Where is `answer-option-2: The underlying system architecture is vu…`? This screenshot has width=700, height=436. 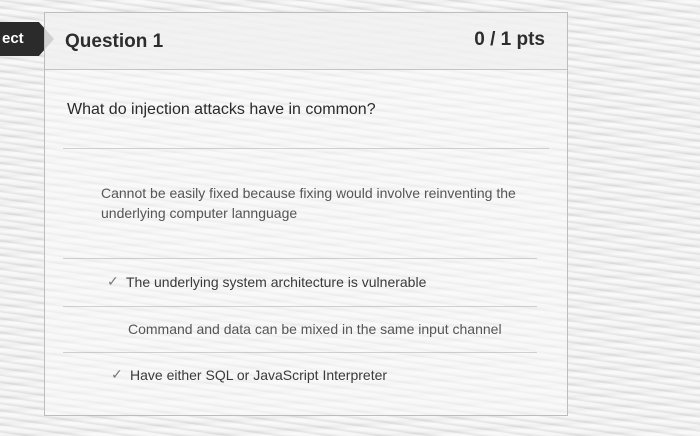
answer-option-2: The underlying system architecture is vu… is located at coordinates (276, 282).